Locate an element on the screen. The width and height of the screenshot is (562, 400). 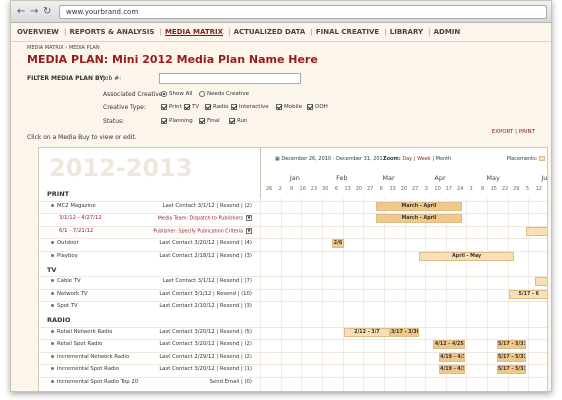
media-buy-name: Outdoor is located at coordinates (65, 243).